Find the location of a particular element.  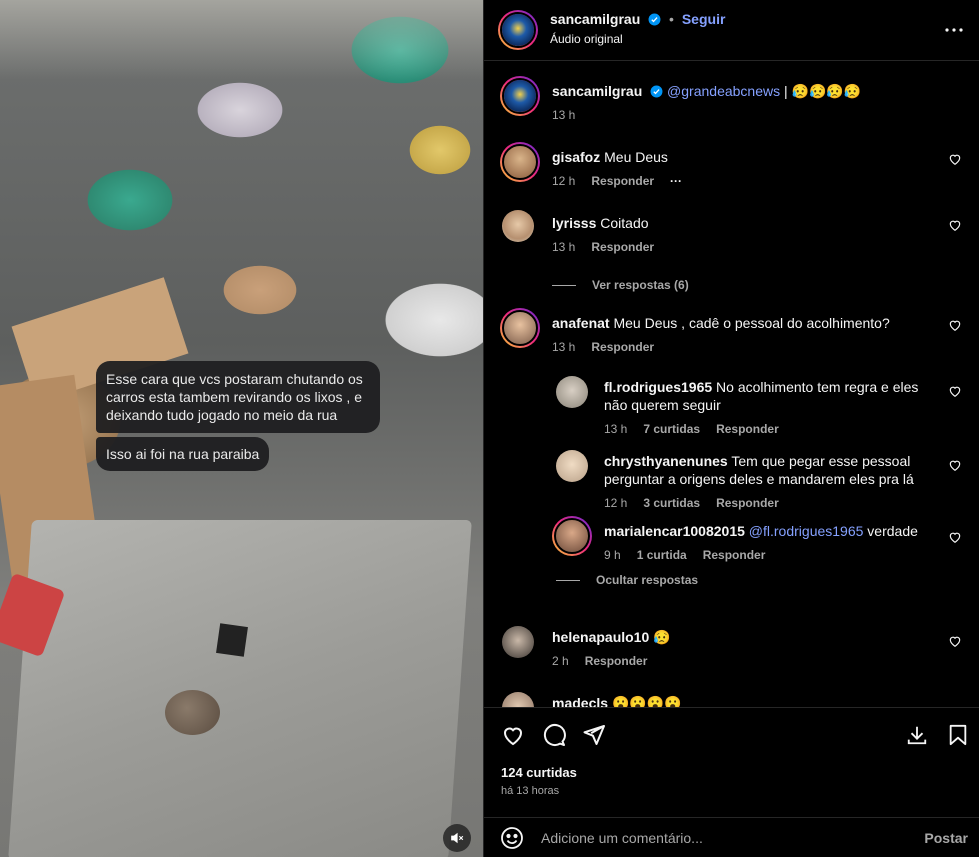

reply-likes: 7 curtidas is located at coordinates (671, 429).